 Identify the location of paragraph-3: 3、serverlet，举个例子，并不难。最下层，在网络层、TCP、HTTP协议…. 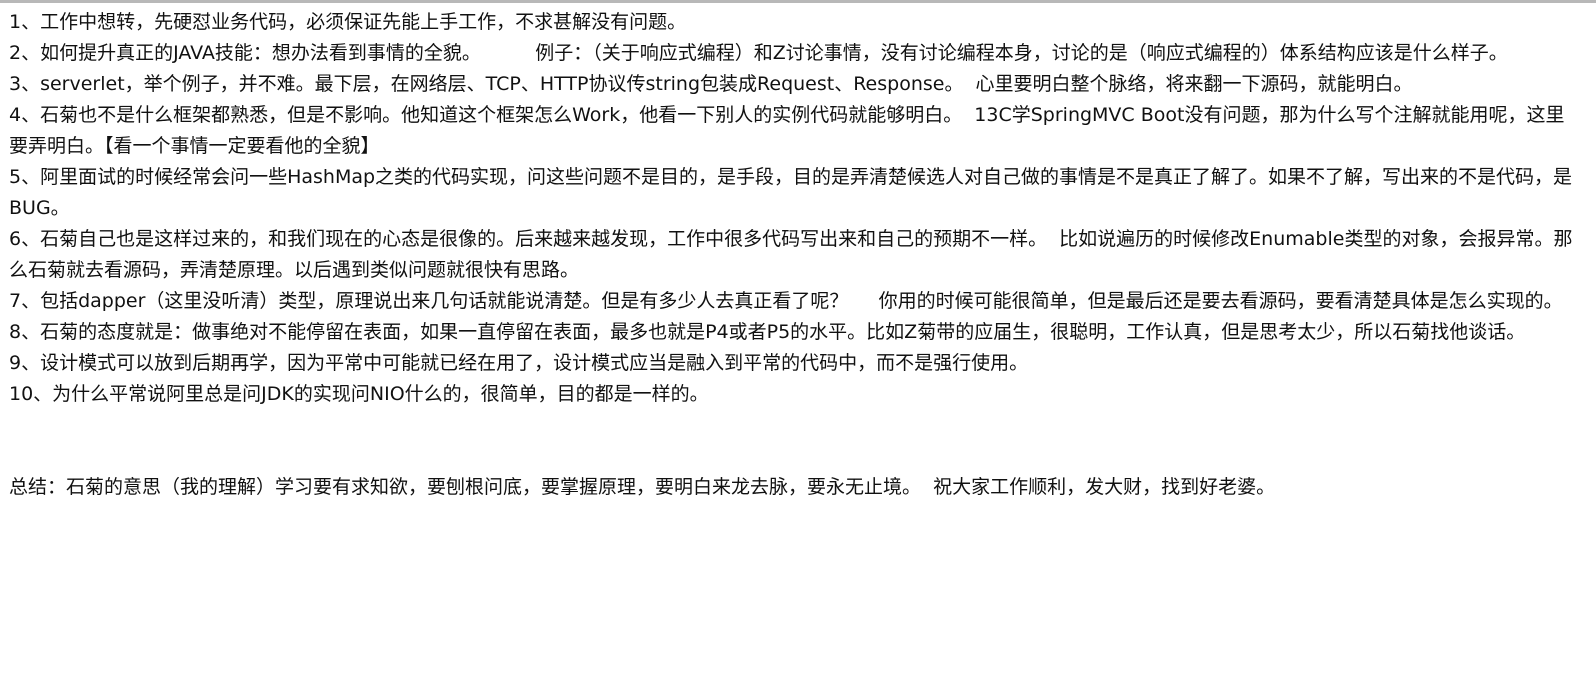
(711, 84).